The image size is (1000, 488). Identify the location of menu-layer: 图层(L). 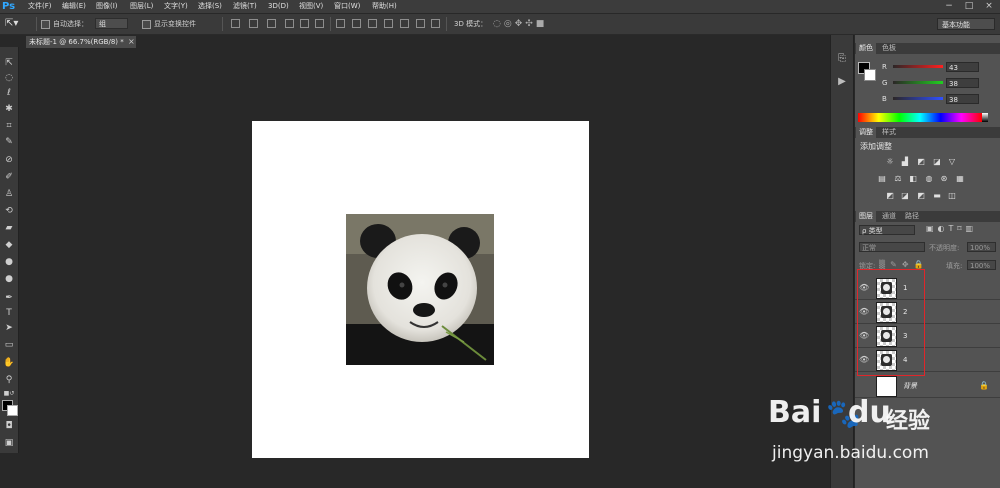
(141, 6).